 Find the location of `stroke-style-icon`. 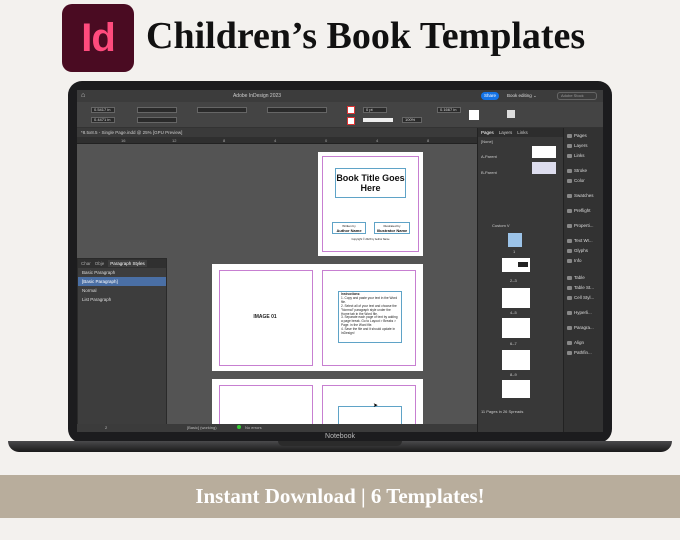

stroke-style-icon is located at coordinates (378, 120).